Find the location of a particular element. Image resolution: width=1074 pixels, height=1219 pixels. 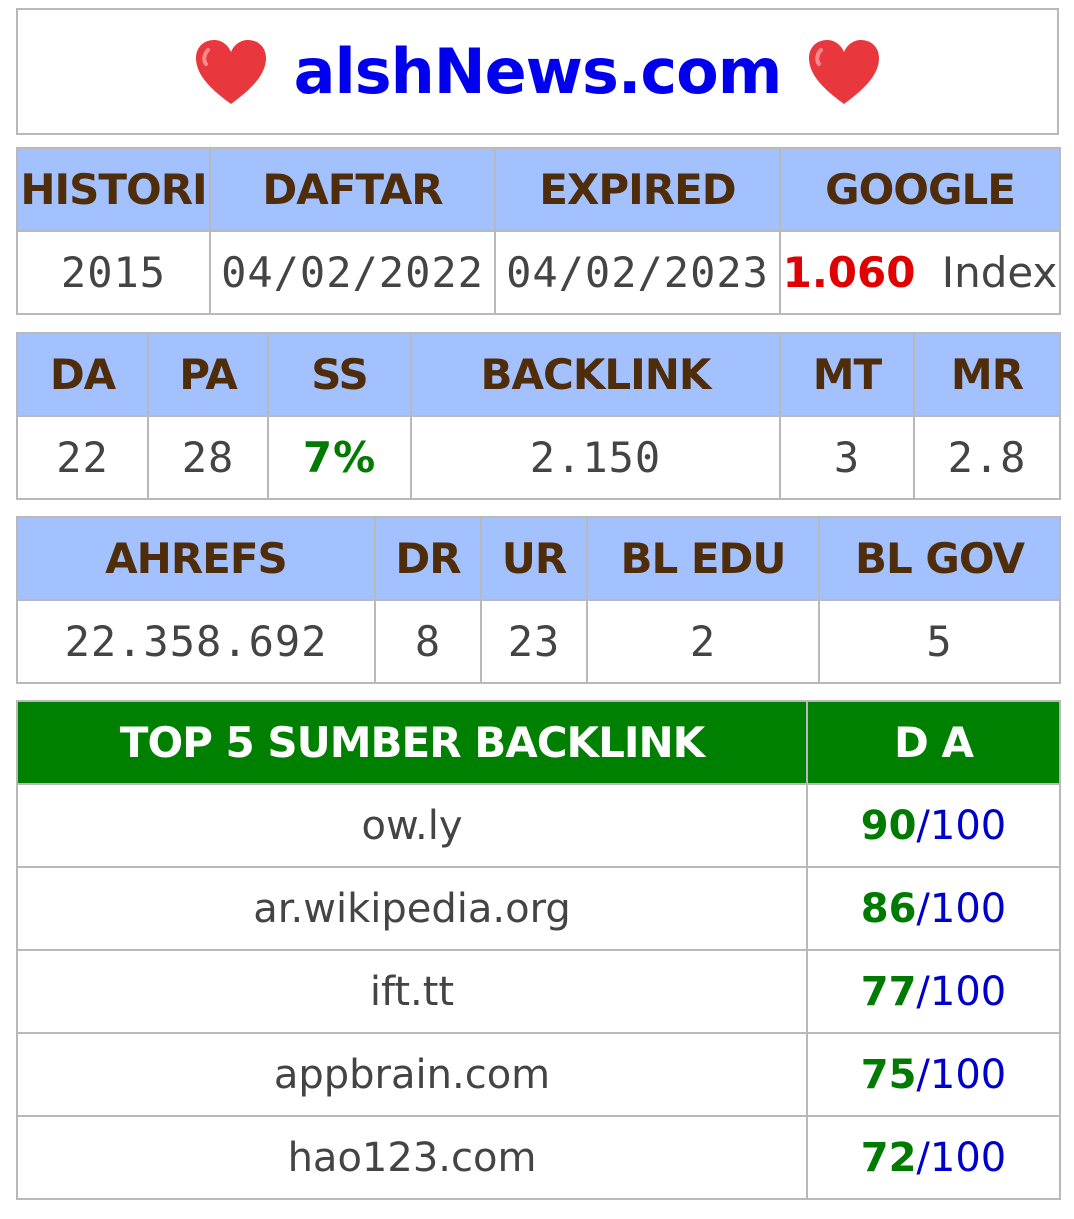

backlink-domain: appbrain.com is located at coordinates (412, 1074).